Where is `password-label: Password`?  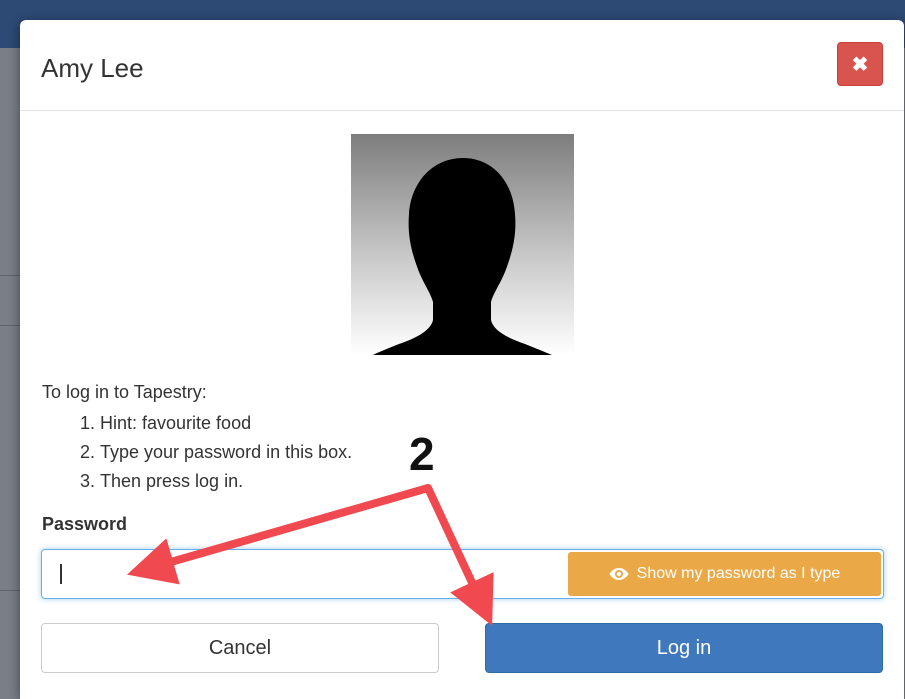 password-label: Password is located at coordinates (85, 524).